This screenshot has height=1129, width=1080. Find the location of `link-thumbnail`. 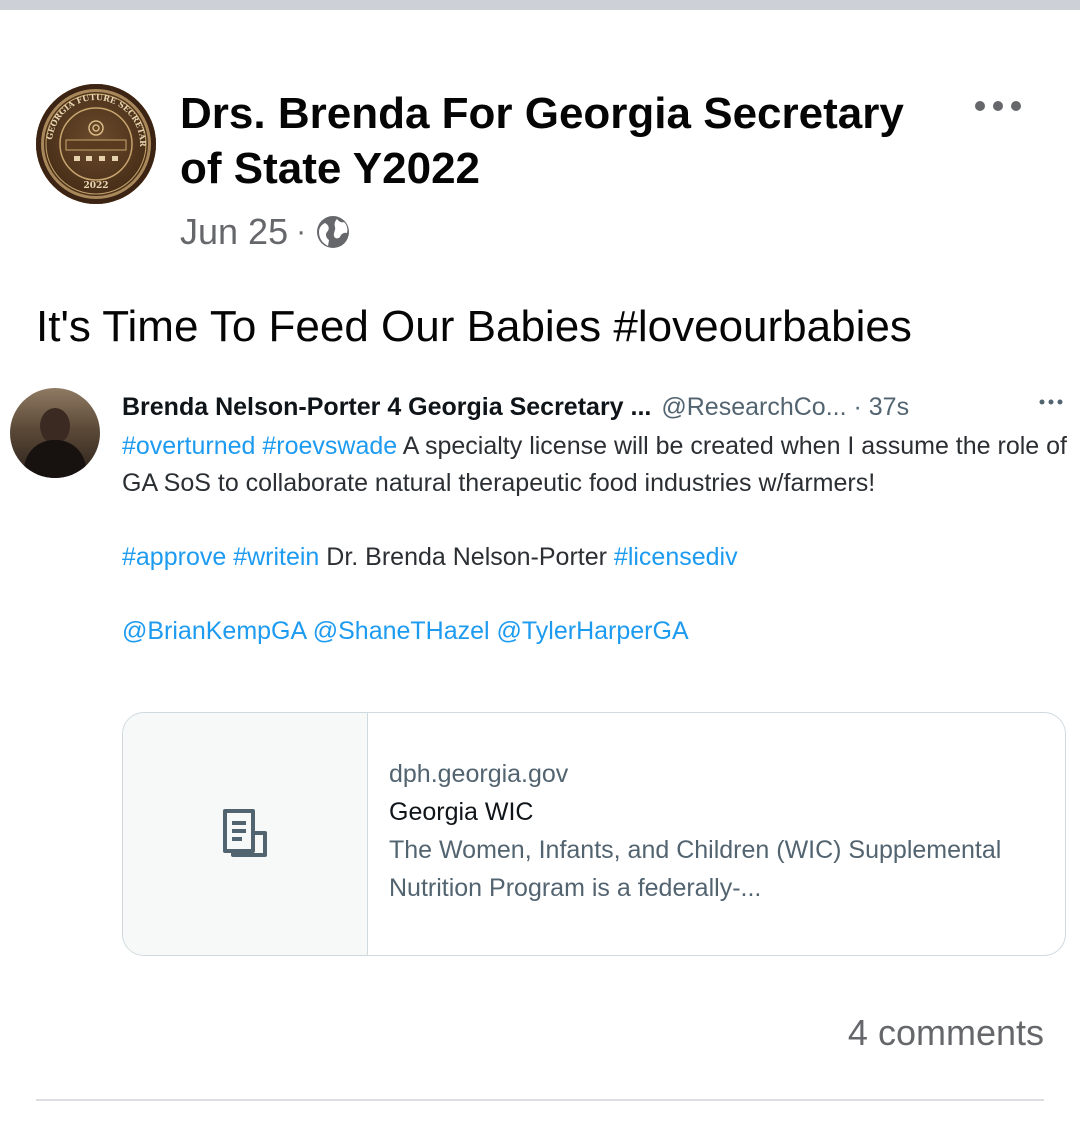

link-thumbnail is located at coordinates (245, 834).